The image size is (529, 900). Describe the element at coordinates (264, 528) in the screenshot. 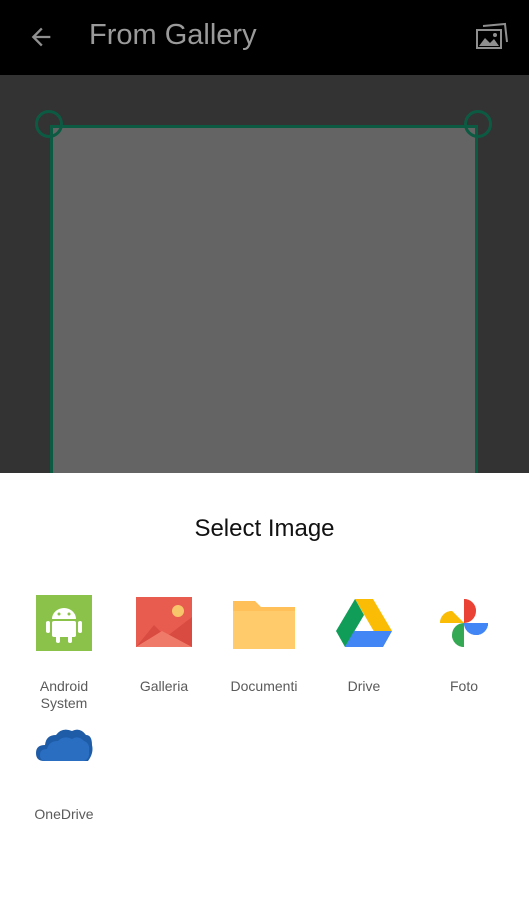

I see `sheet-title: Select Image` at that location.